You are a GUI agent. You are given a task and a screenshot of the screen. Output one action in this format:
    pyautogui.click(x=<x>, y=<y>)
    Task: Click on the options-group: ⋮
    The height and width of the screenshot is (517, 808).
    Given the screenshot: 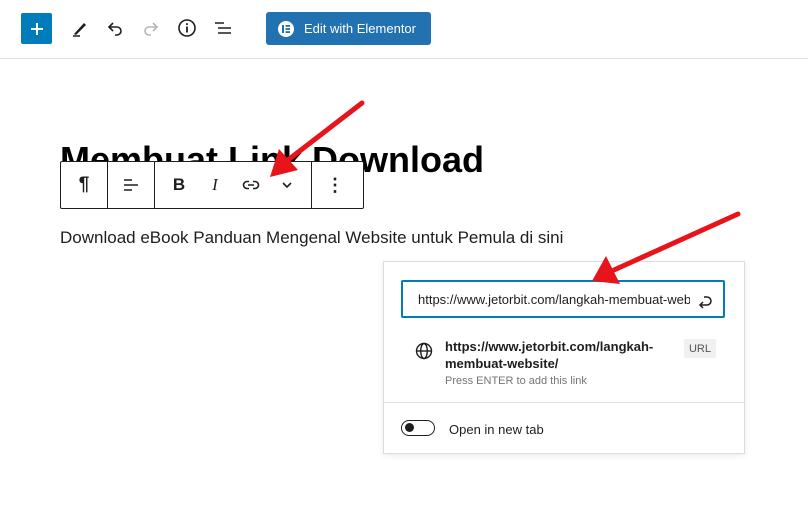 What is the action you would take?
    pyautogui.click(x=335, y=185)
    